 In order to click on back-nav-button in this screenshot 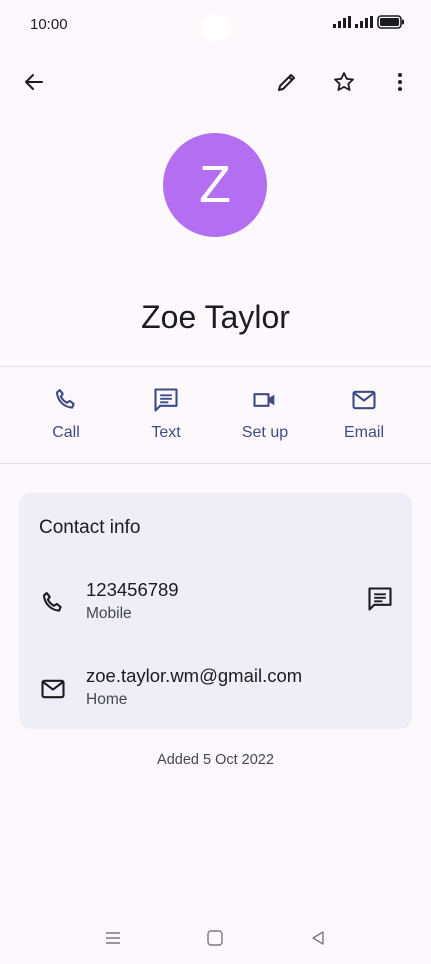, I will do `click(318, 938)`.